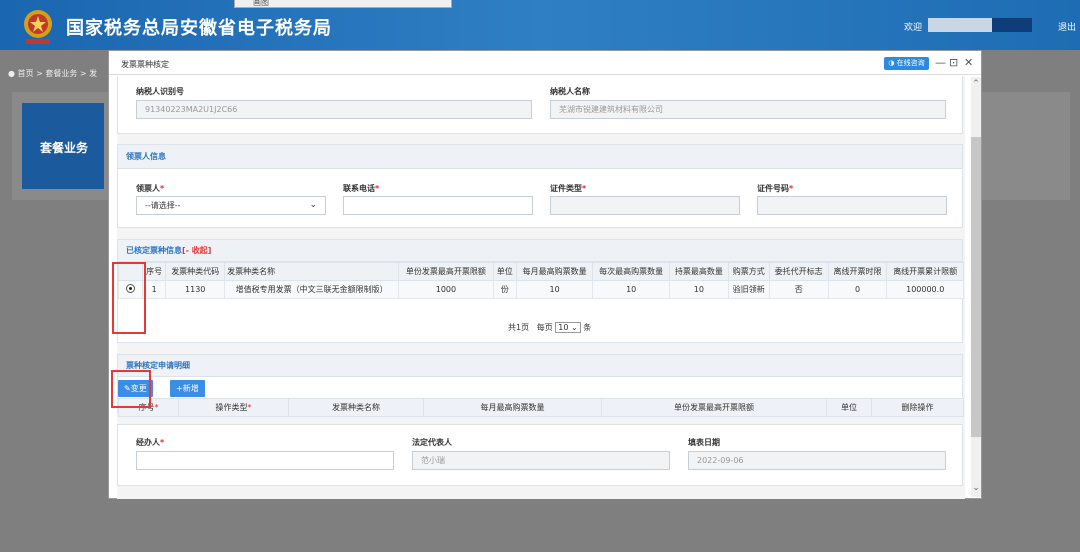 Image resolution: width=1080 pixels, height=552 pixels. Describe the element at coordinates (150, 442) in the screenshot. I see `agent-label: 经办人*` at that location.